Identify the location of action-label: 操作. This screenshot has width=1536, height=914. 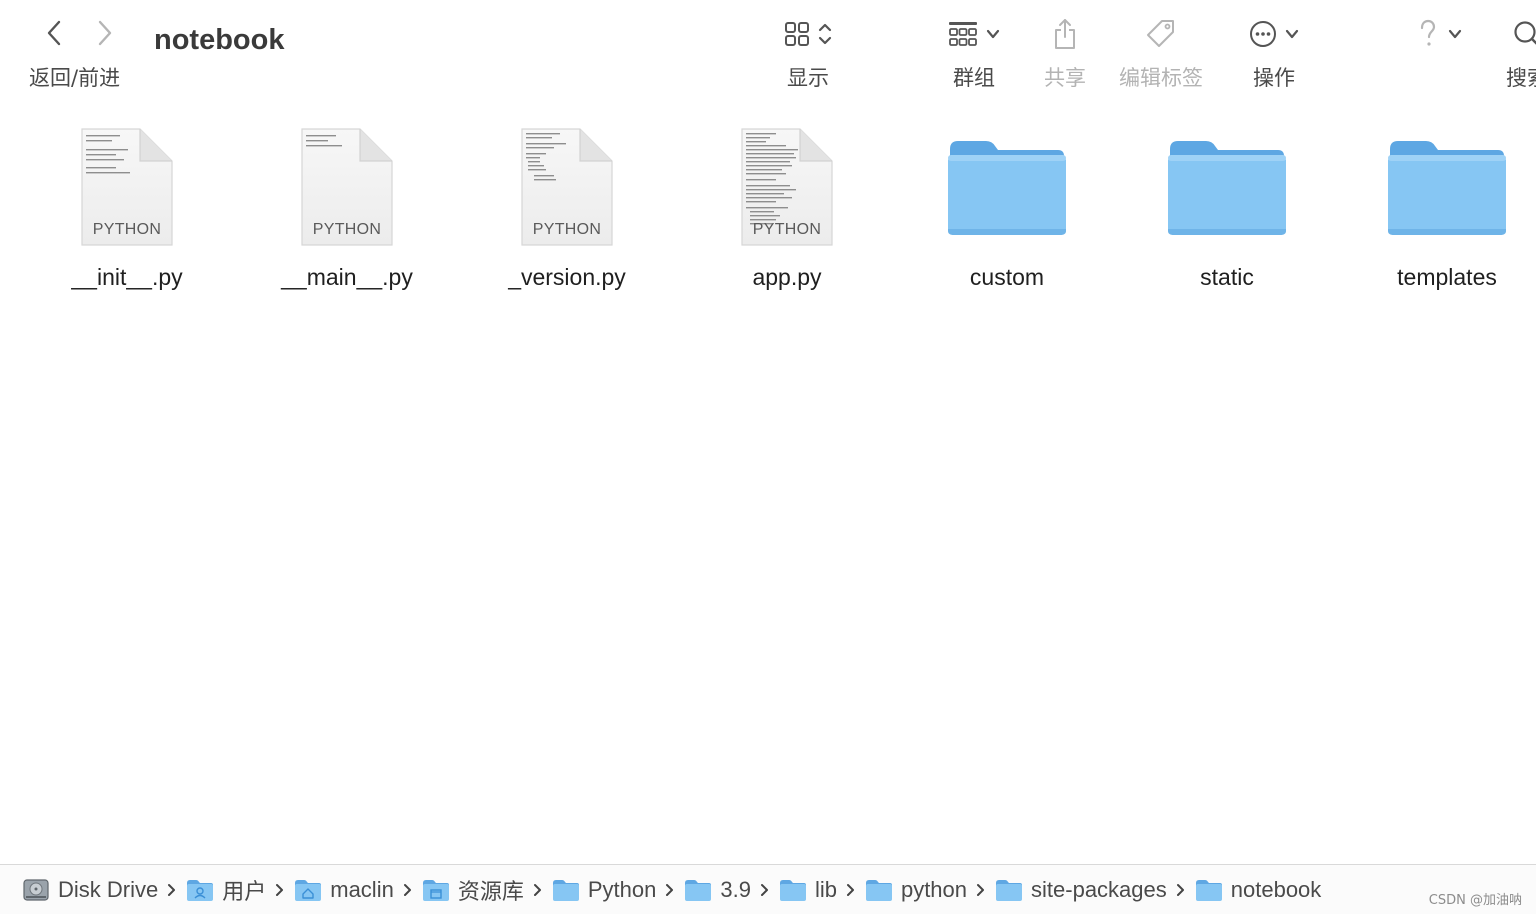
(1274, 78).